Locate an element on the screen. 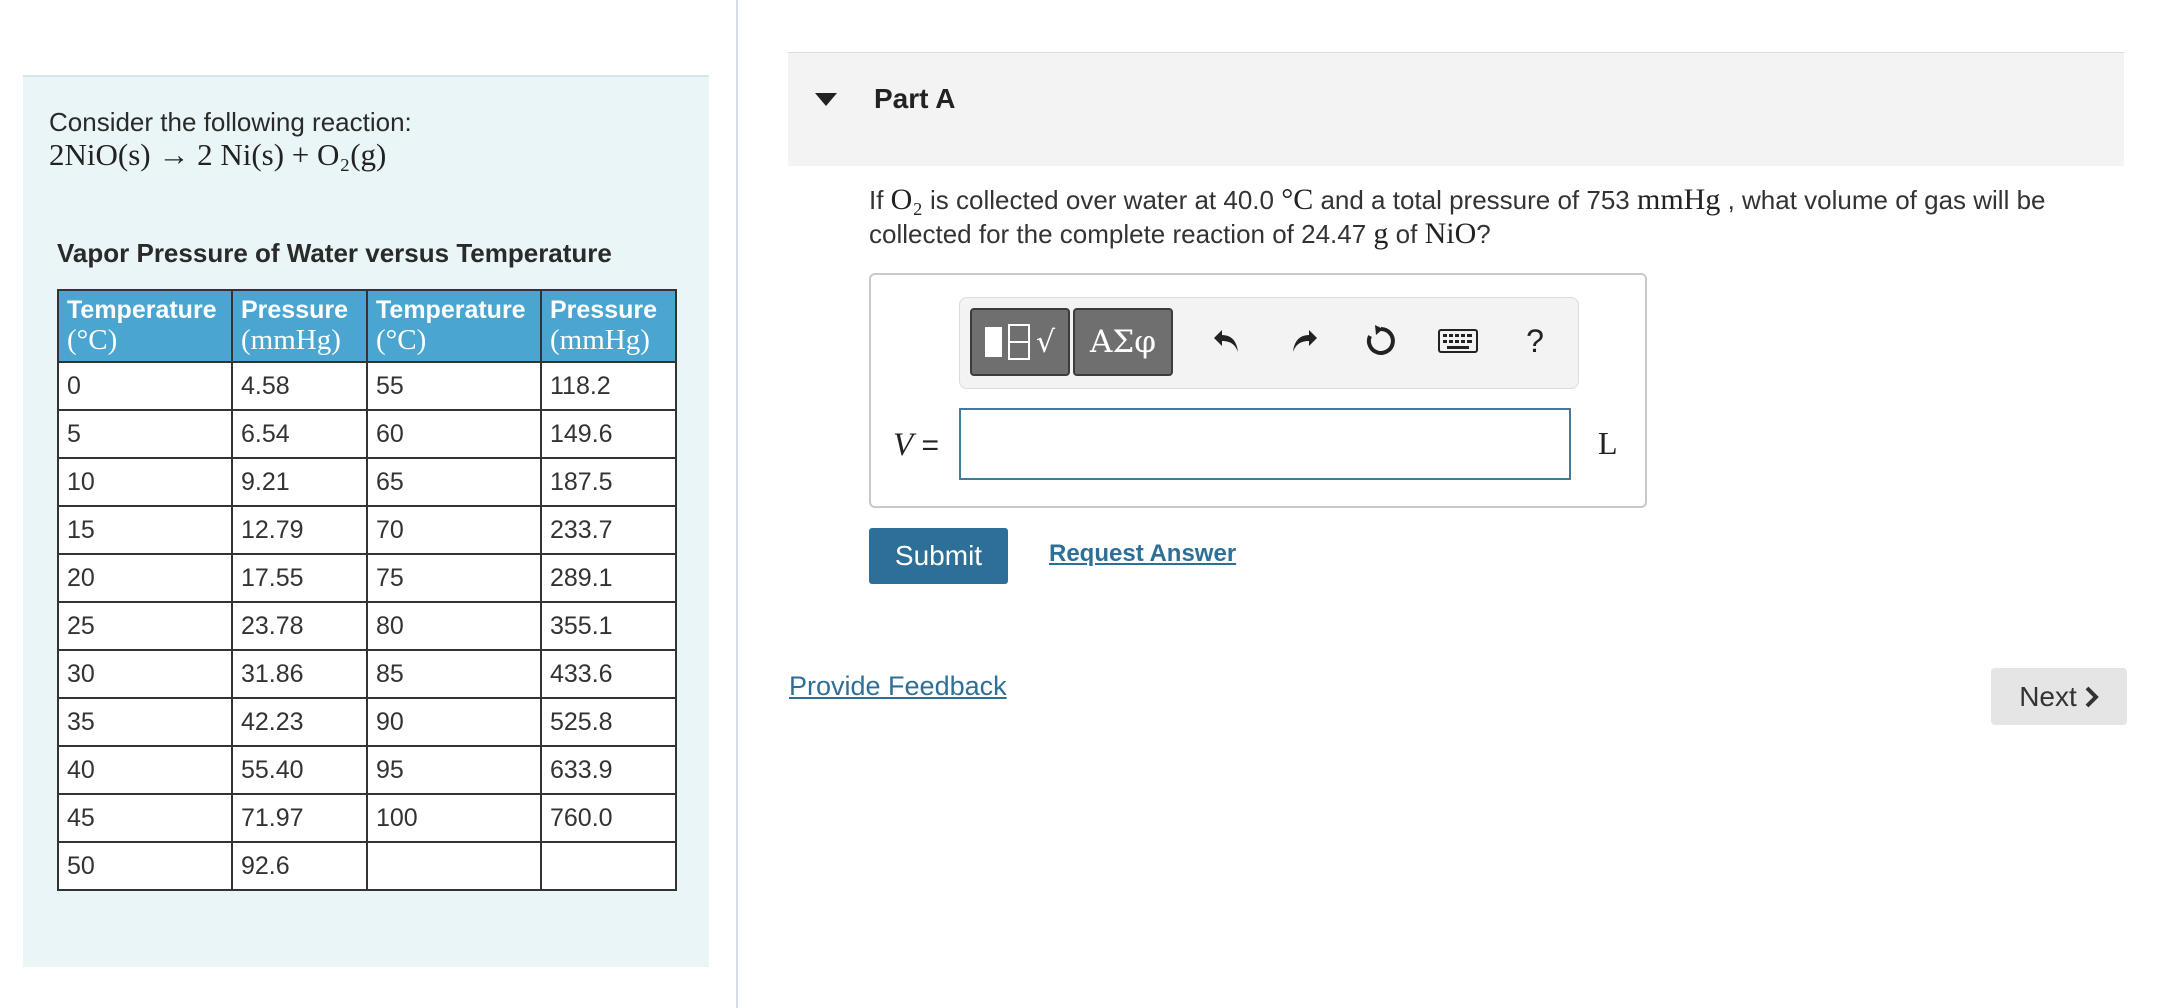 This screenshot has width=2174, height=1008. table-cell: 100 is located at coordinates (454, 818).